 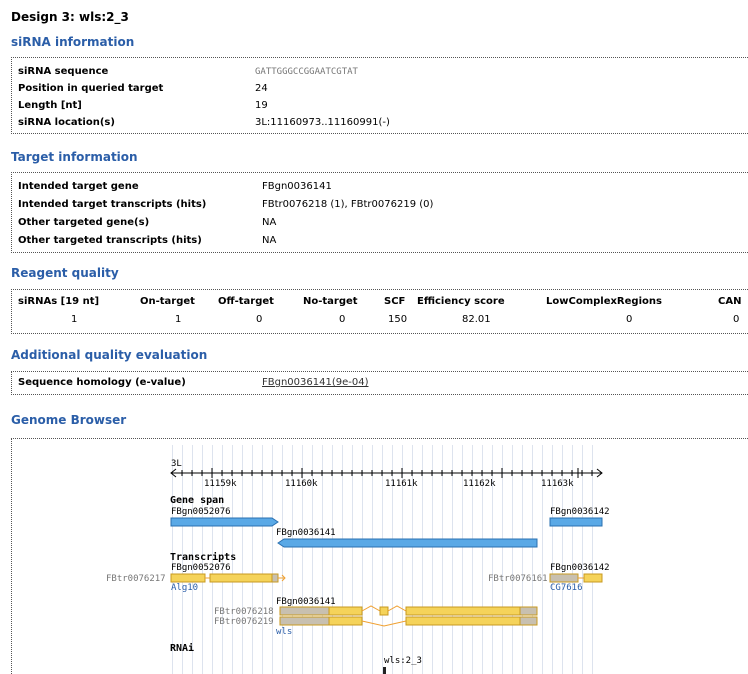 I want to click on header-sirnas: siRNAs [19 nt], so click(x=59, y=301).